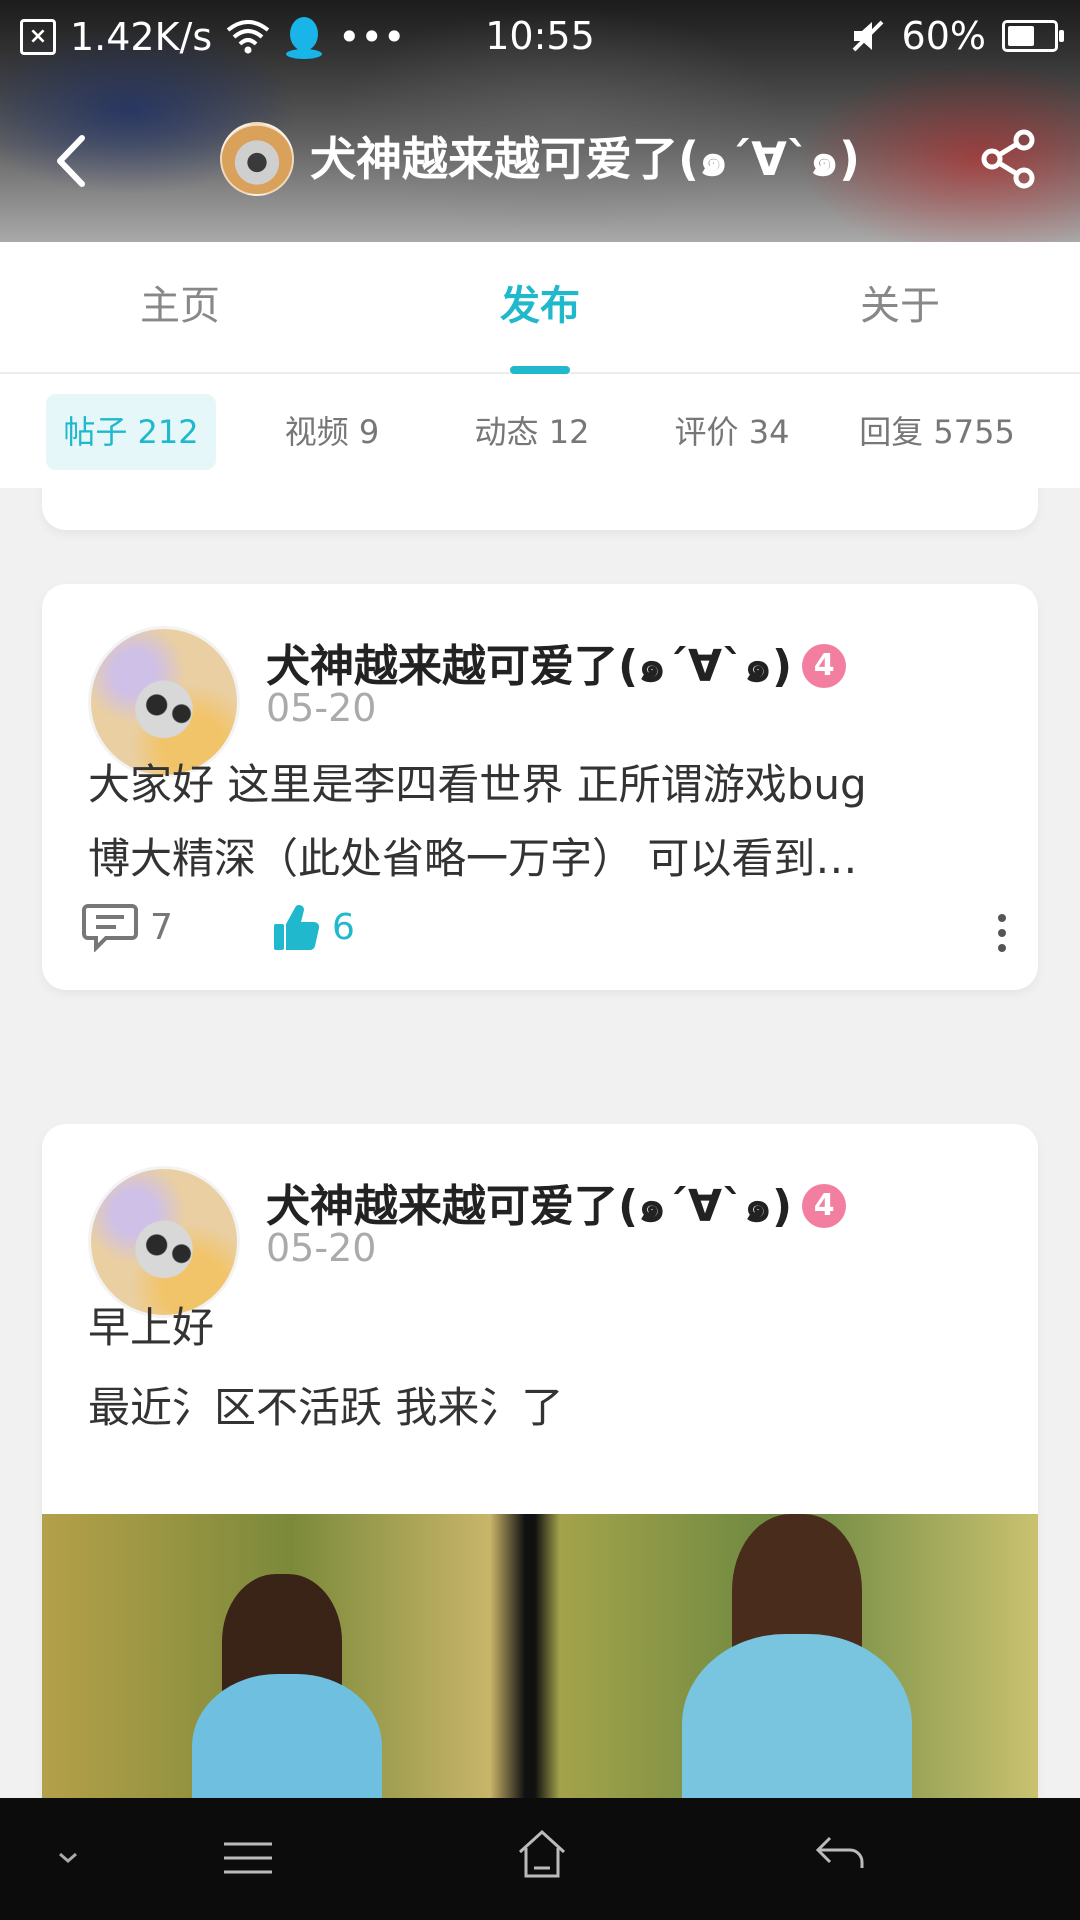 The width and height of the screenshot is (1080, 1920). Describe the element at coordinates (180, 307) in the screenshot. I see `tab-home: 主页` at that location.